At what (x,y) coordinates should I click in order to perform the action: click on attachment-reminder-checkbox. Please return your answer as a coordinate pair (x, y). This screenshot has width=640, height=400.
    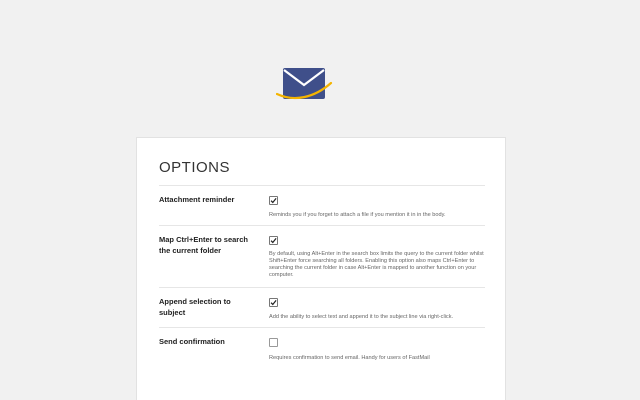
    Looking at the image, I should click on (273, 200).